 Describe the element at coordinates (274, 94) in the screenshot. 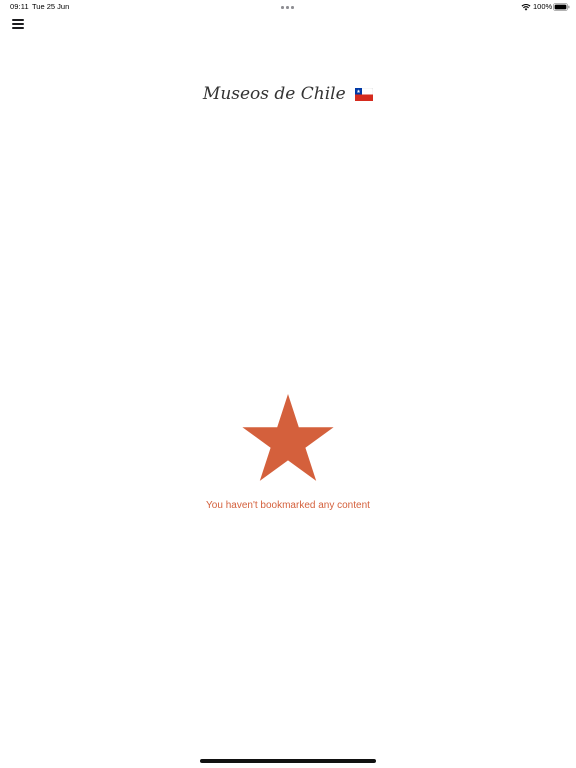

I see `page-title-text: Museos de Chile` at that location.